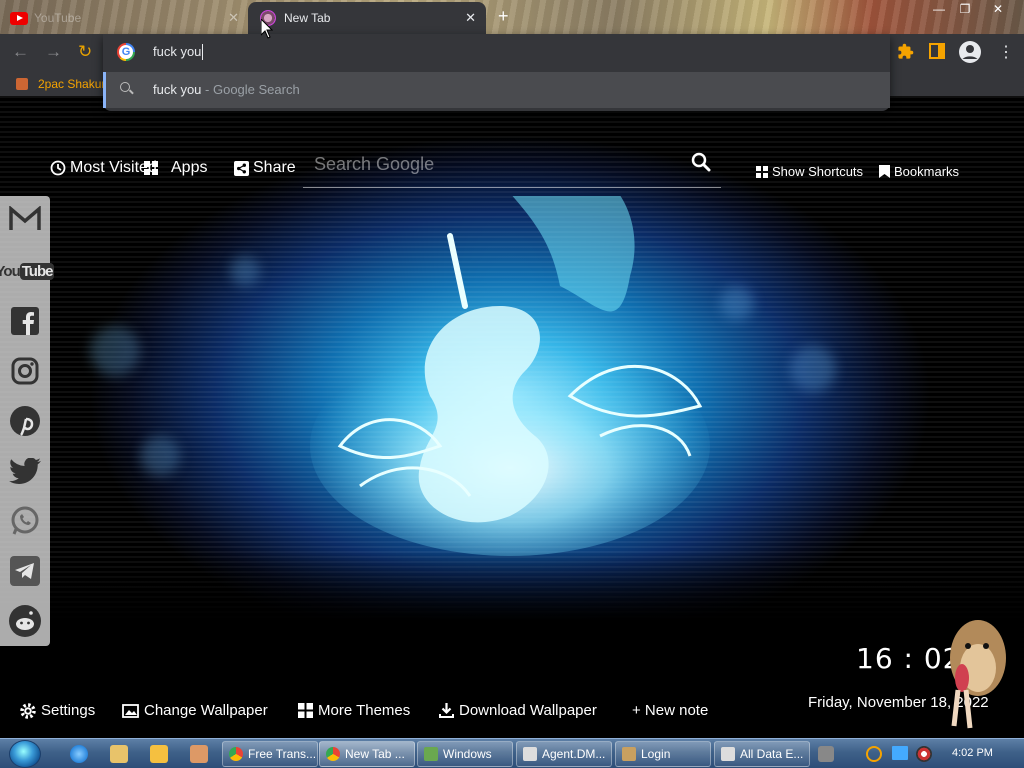  What do you see at coordinates (512, 17) in the screenshot?
I see `tab-strip: YouTube ✕ New Tab ✕ + — ❐ ✕` at bounding box center [512, 17].